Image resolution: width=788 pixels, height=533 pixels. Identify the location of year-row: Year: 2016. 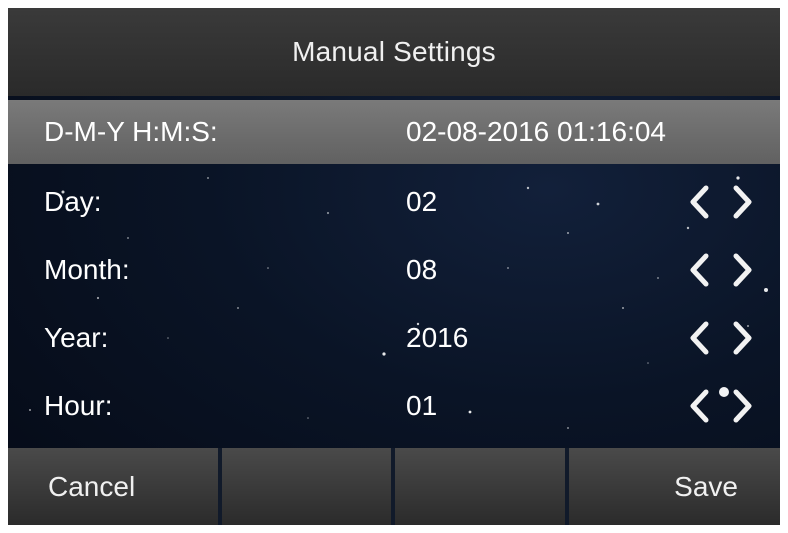
(394, 338).